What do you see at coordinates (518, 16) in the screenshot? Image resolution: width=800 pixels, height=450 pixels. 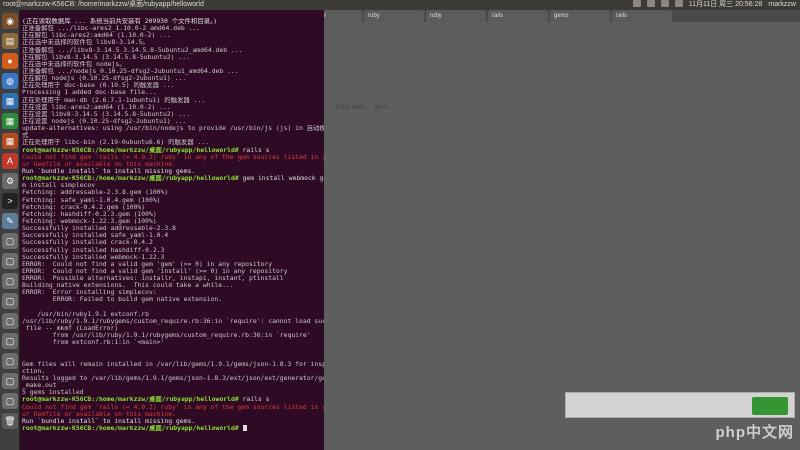 I see `background-tab: rails` at bounding box center [518, 16].